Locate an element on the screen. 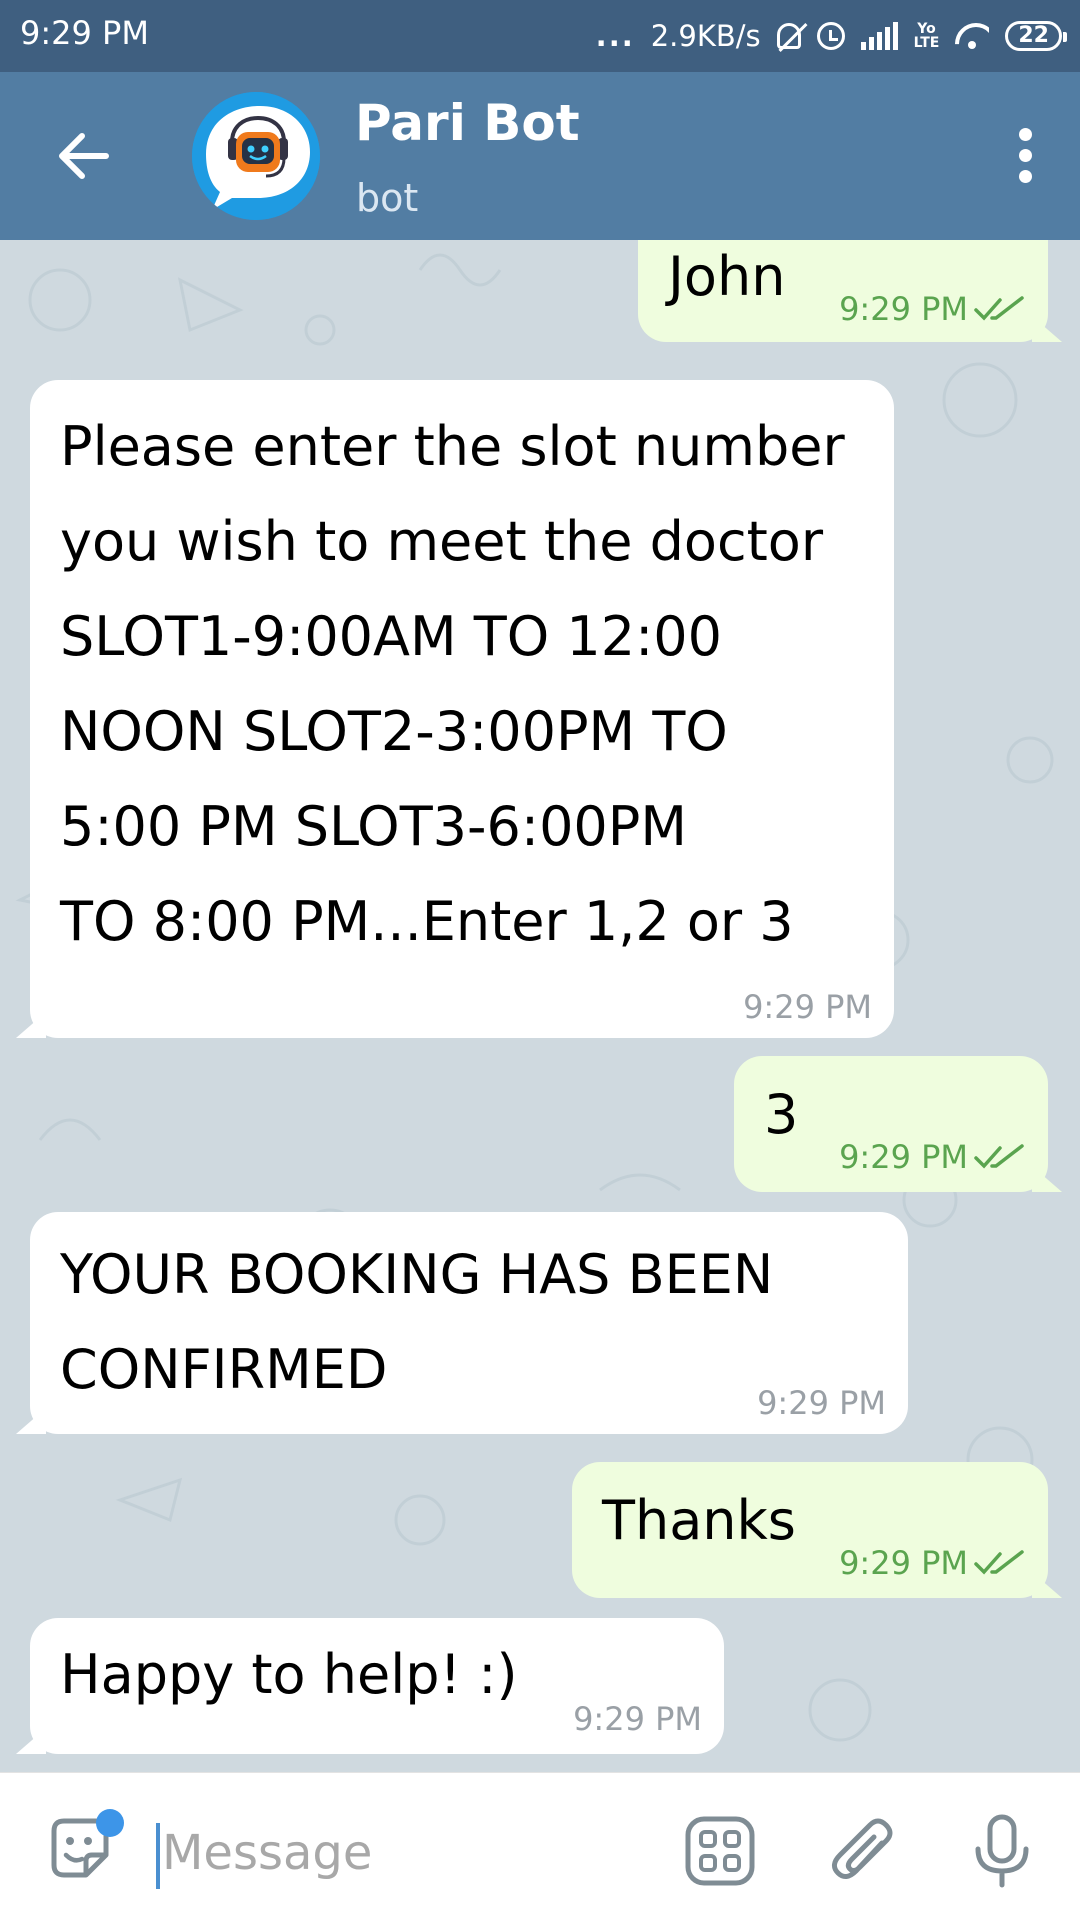 Image resolution: width=1080 pixels, height=1920 pixels. message-line: YOUR BOOKING HAS BEEN is located at coordinates (417, 1274).